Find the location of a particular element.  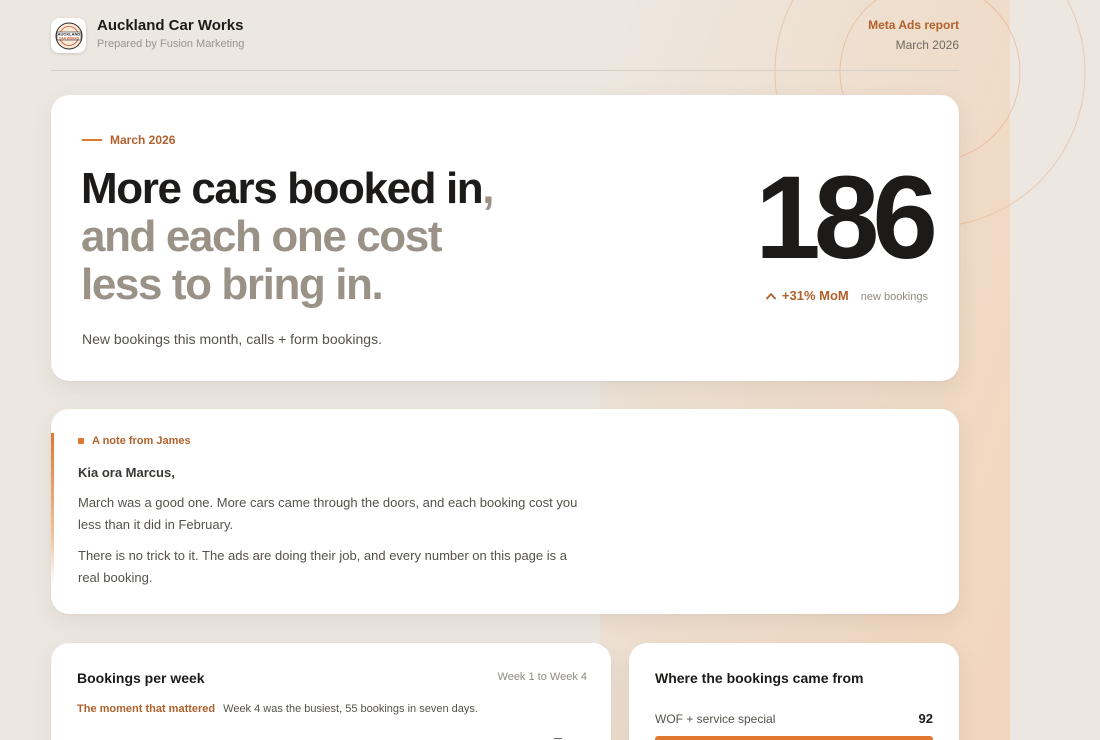

headline-strong: More cars booked in is located at coordinates (282, 188).